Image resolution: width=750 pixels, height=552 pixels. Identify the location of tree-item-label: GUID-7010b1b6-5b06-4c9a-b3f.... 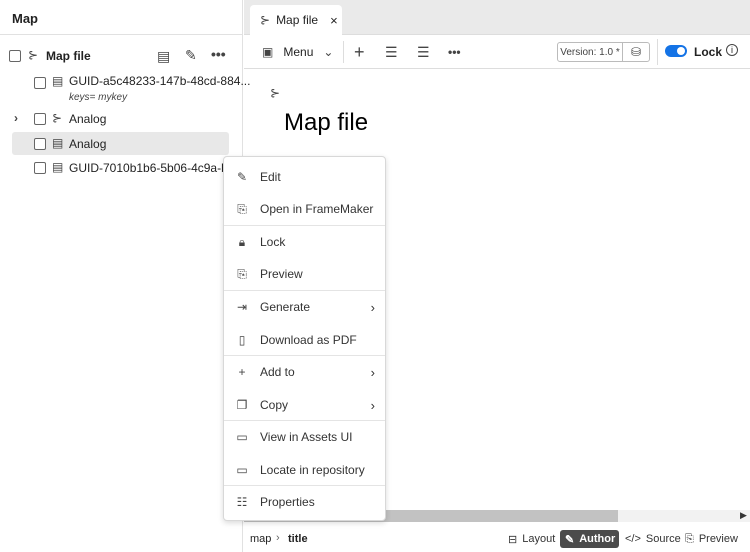
(158, 168).